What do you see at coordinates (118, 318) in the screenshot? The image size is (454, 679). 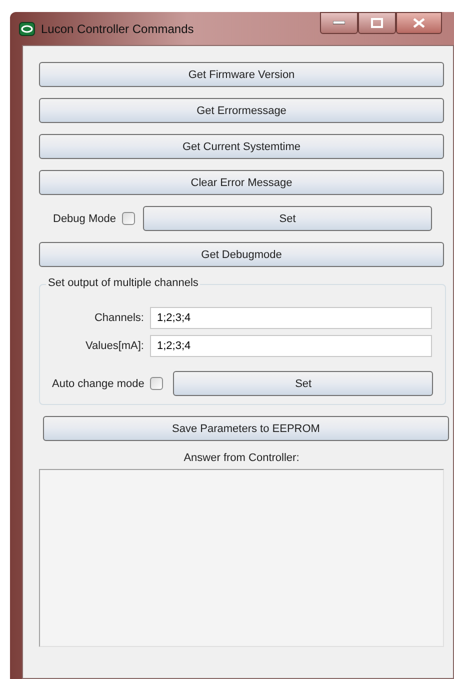 I see `field-label: Channels:` at bounding box center [118, 318].